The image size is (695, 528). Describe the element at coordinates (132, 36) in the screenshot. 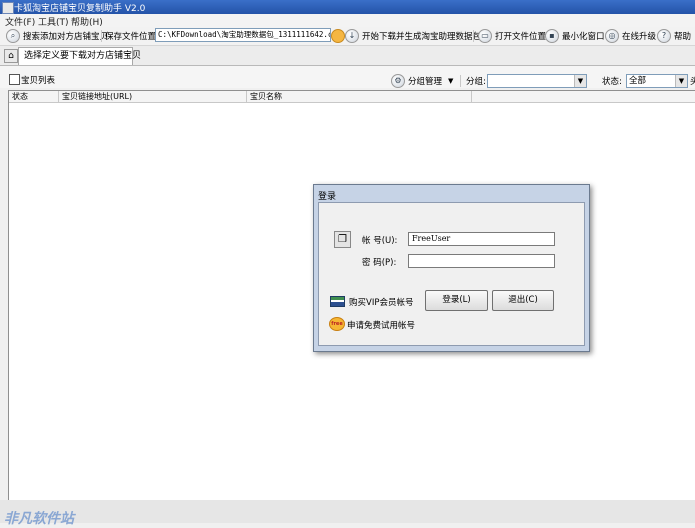

I see `save-location-label: 保存文件位置:` at that location.